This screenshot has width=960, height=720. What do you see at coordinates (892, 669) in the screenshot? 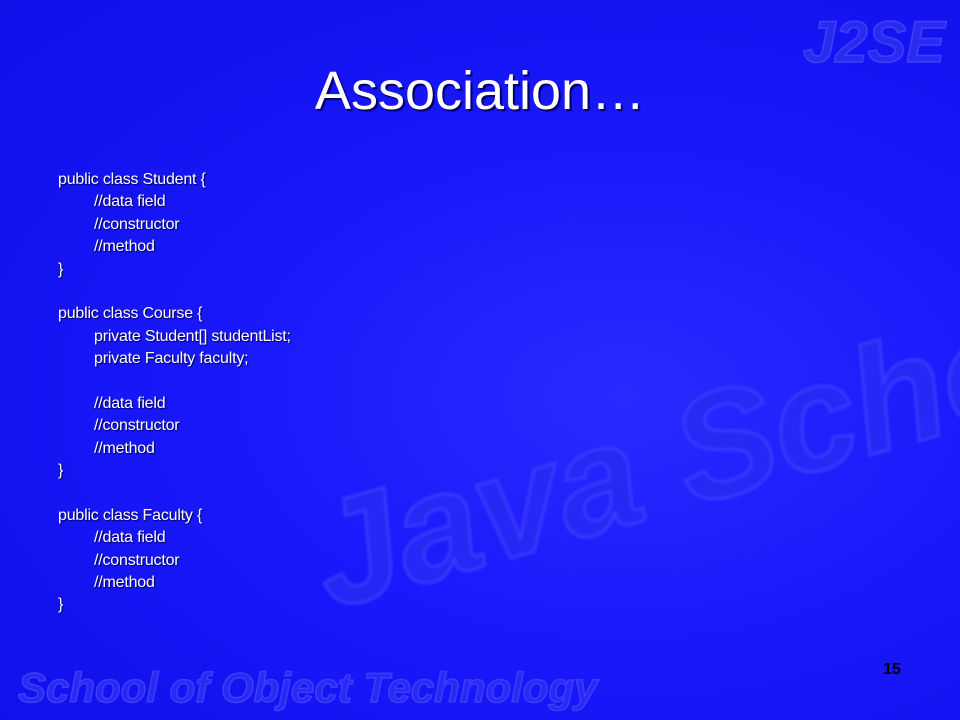
I see `page-number: 15` at bounding box center [892, 669].